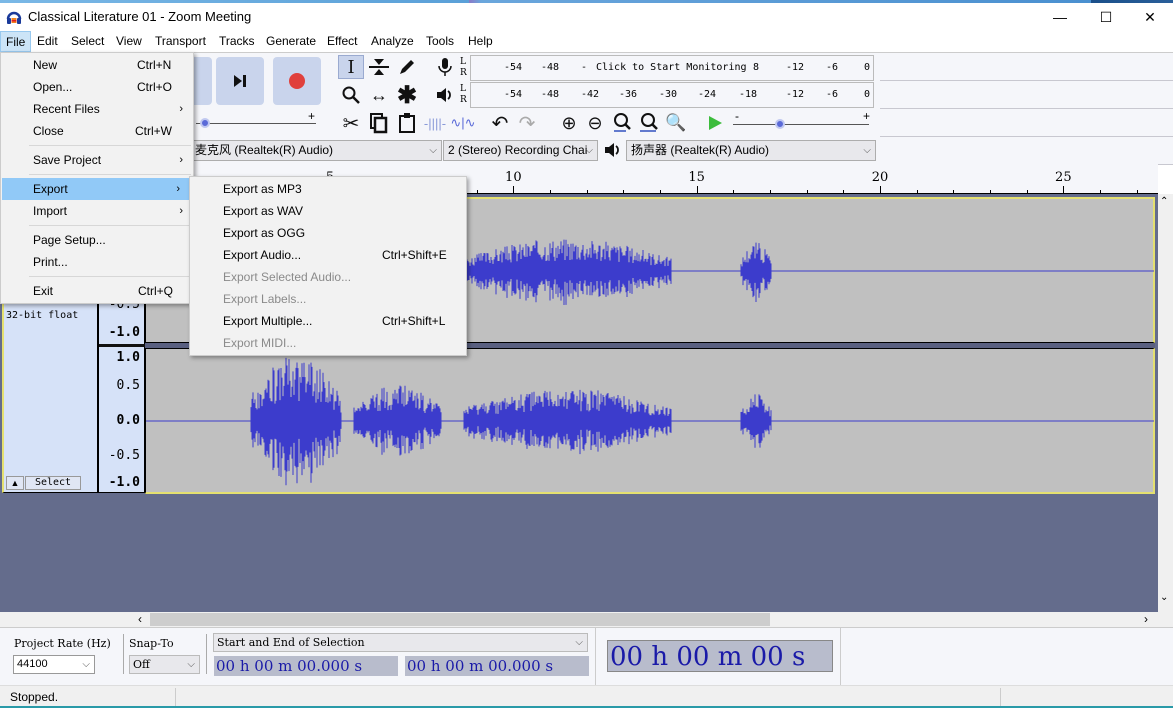 Image resolution: width=1173 pixels, height=708 pixels. I want to click on playback-meter: -54 -48 -42 -36 -30 -24 -18 -12 -6 0, so click(672, 95).